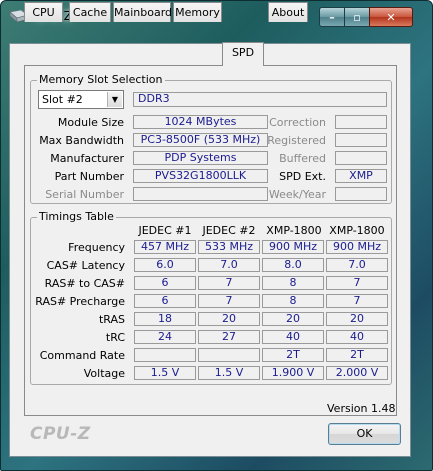 Image resolution: width=433 pixels, height=471 pixels. I want to click on tab-label: About, so click(288, 12).